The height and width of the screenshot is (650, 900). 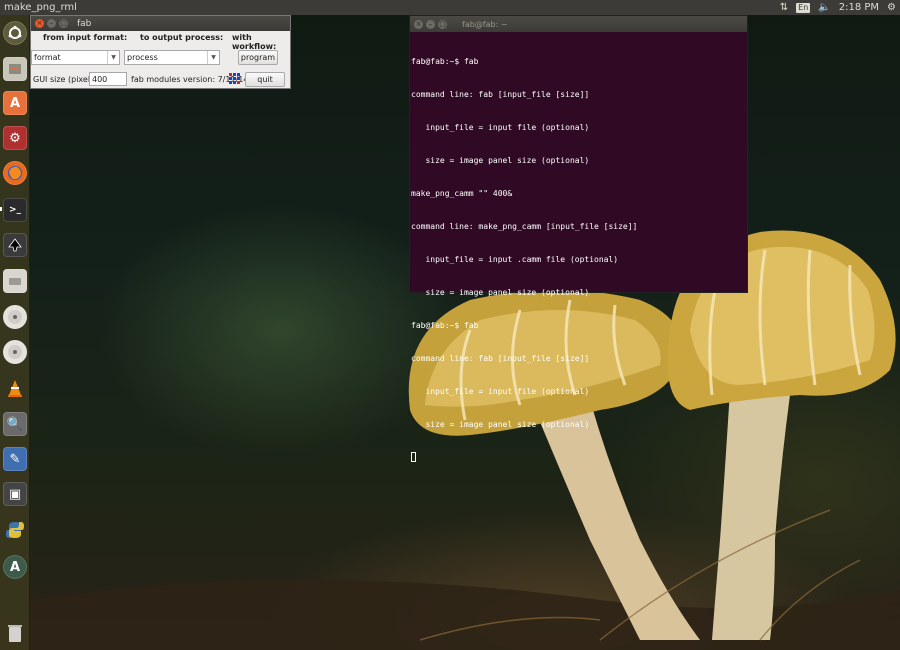 I want to click on network-transfer-icon: ⇅, so click(x=784, y=7).